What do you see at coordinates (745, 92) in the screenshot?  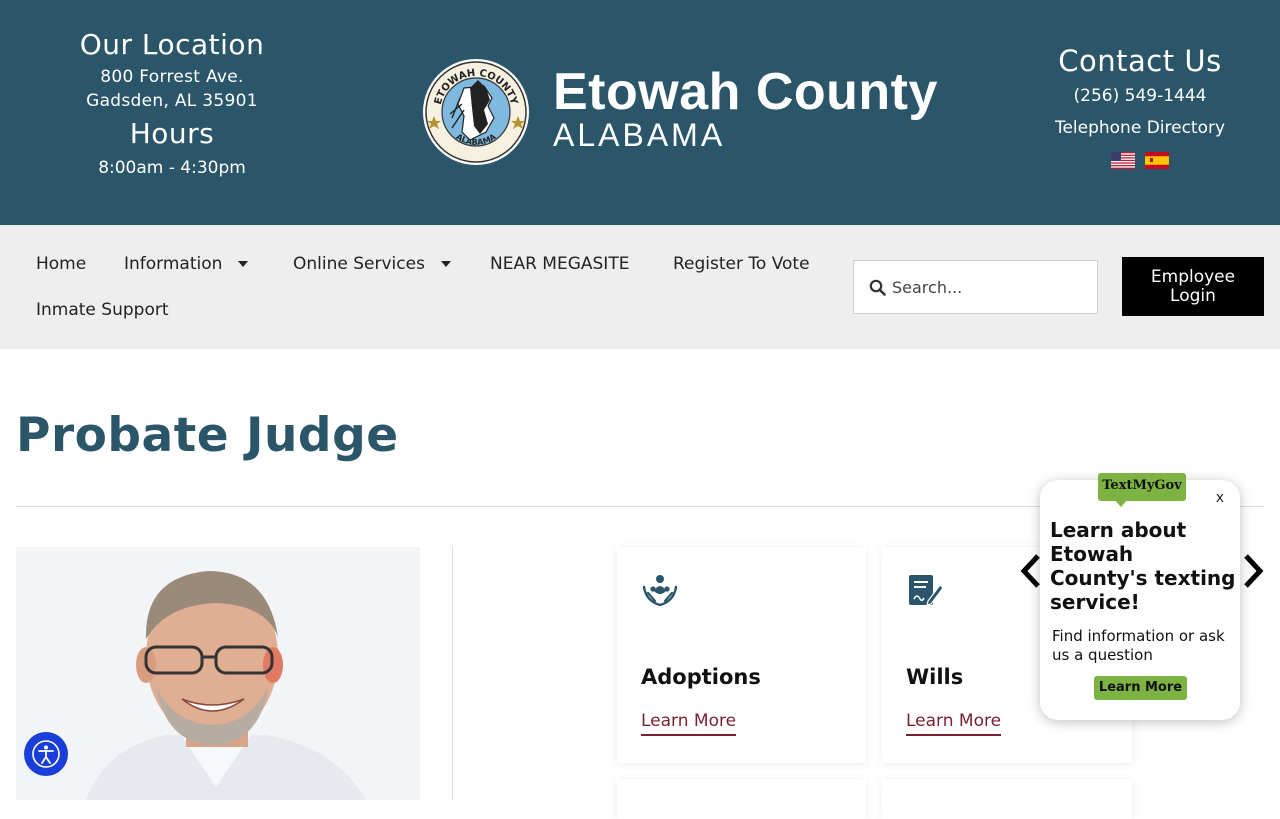 I see `brand-name: Etowah County` at bounding box center [745, 92].